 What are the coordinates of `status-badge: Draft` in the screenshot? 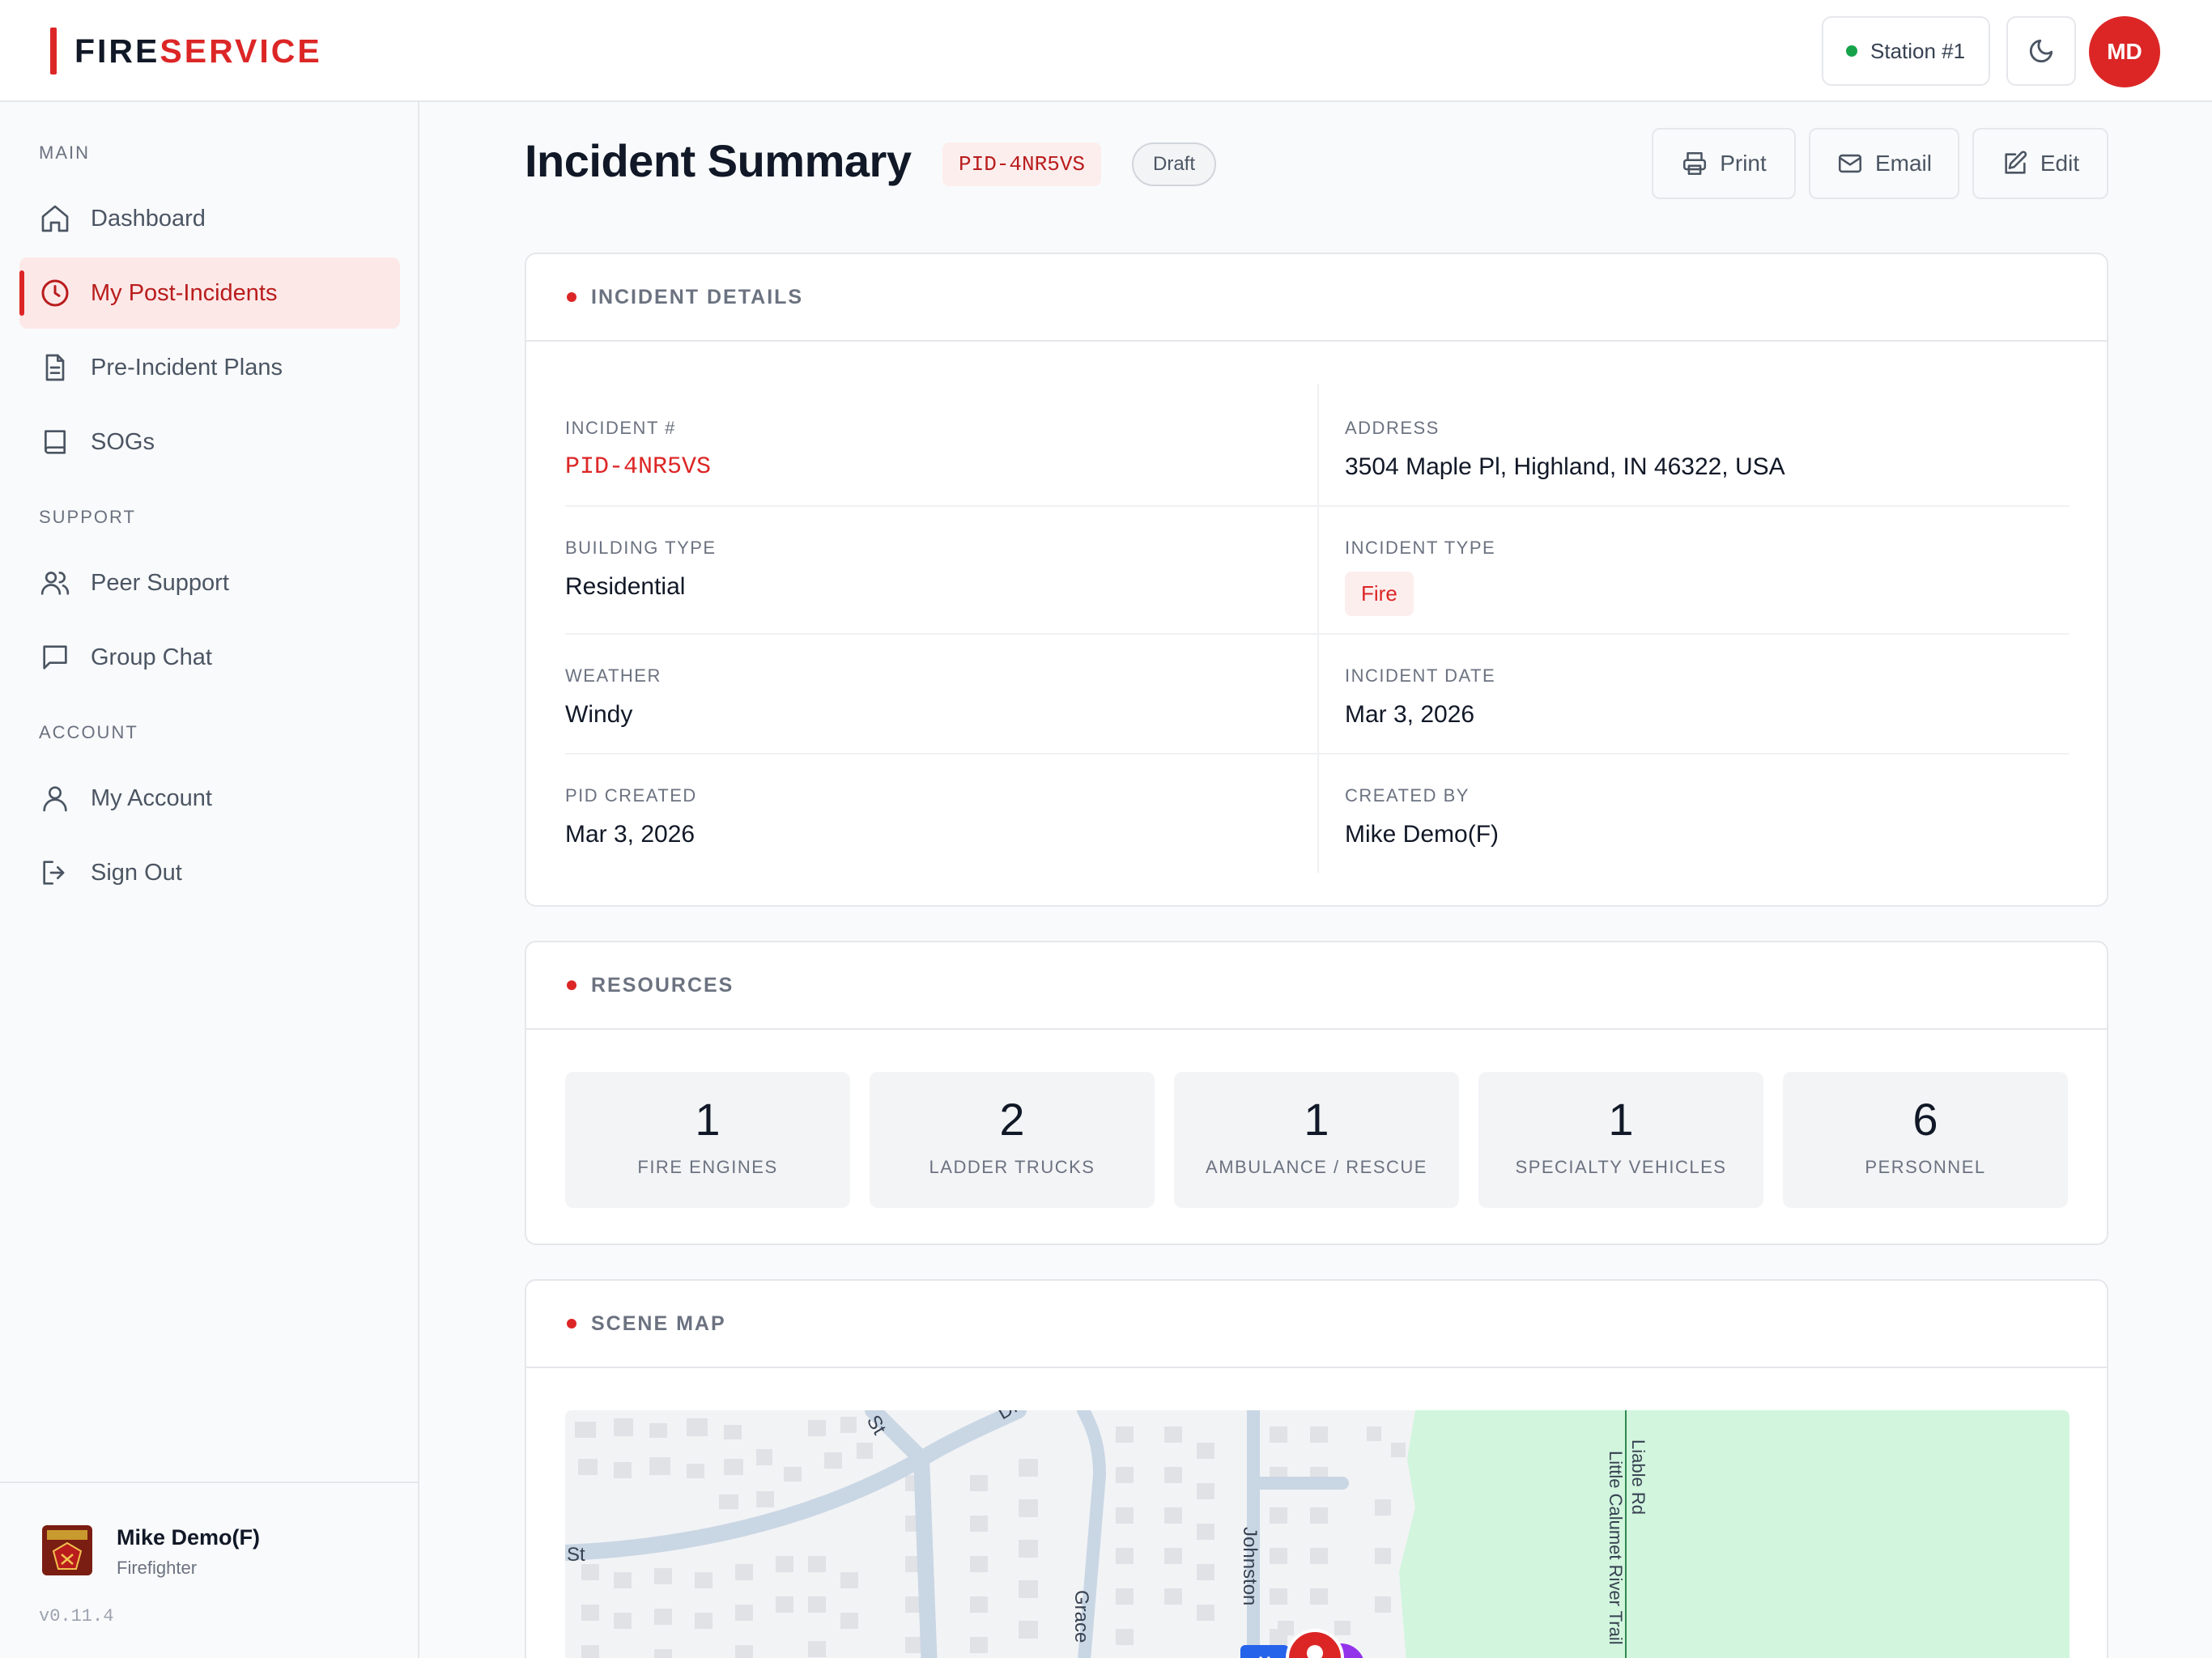 It's located at (1174, 164).